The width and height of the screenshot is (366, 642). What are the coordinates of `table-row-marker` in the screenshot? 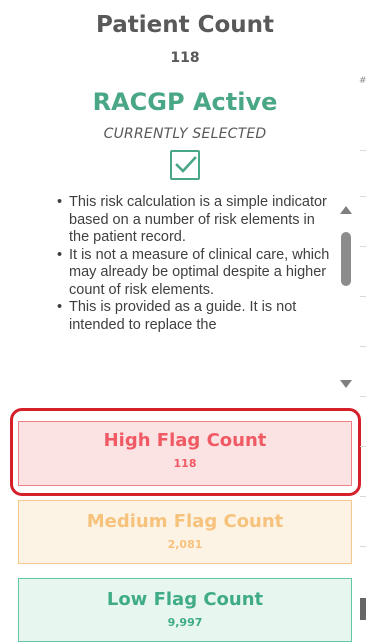 It's located at (363, 609).